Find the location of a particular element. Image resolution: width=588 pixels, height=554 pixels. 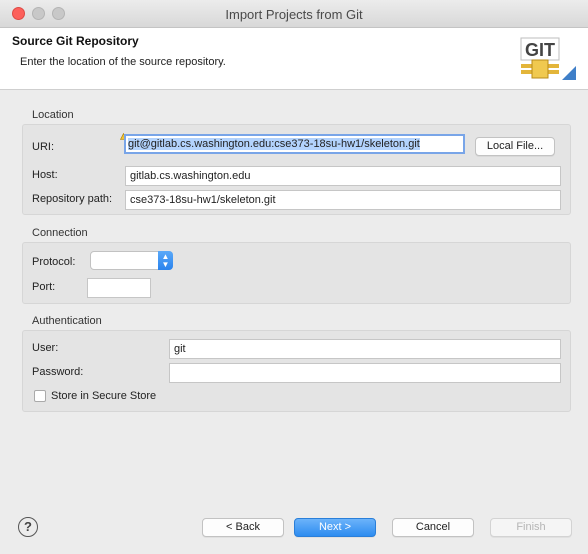

host-input: gitlab.cs.washington.edu is located at coordinates (343, 176).